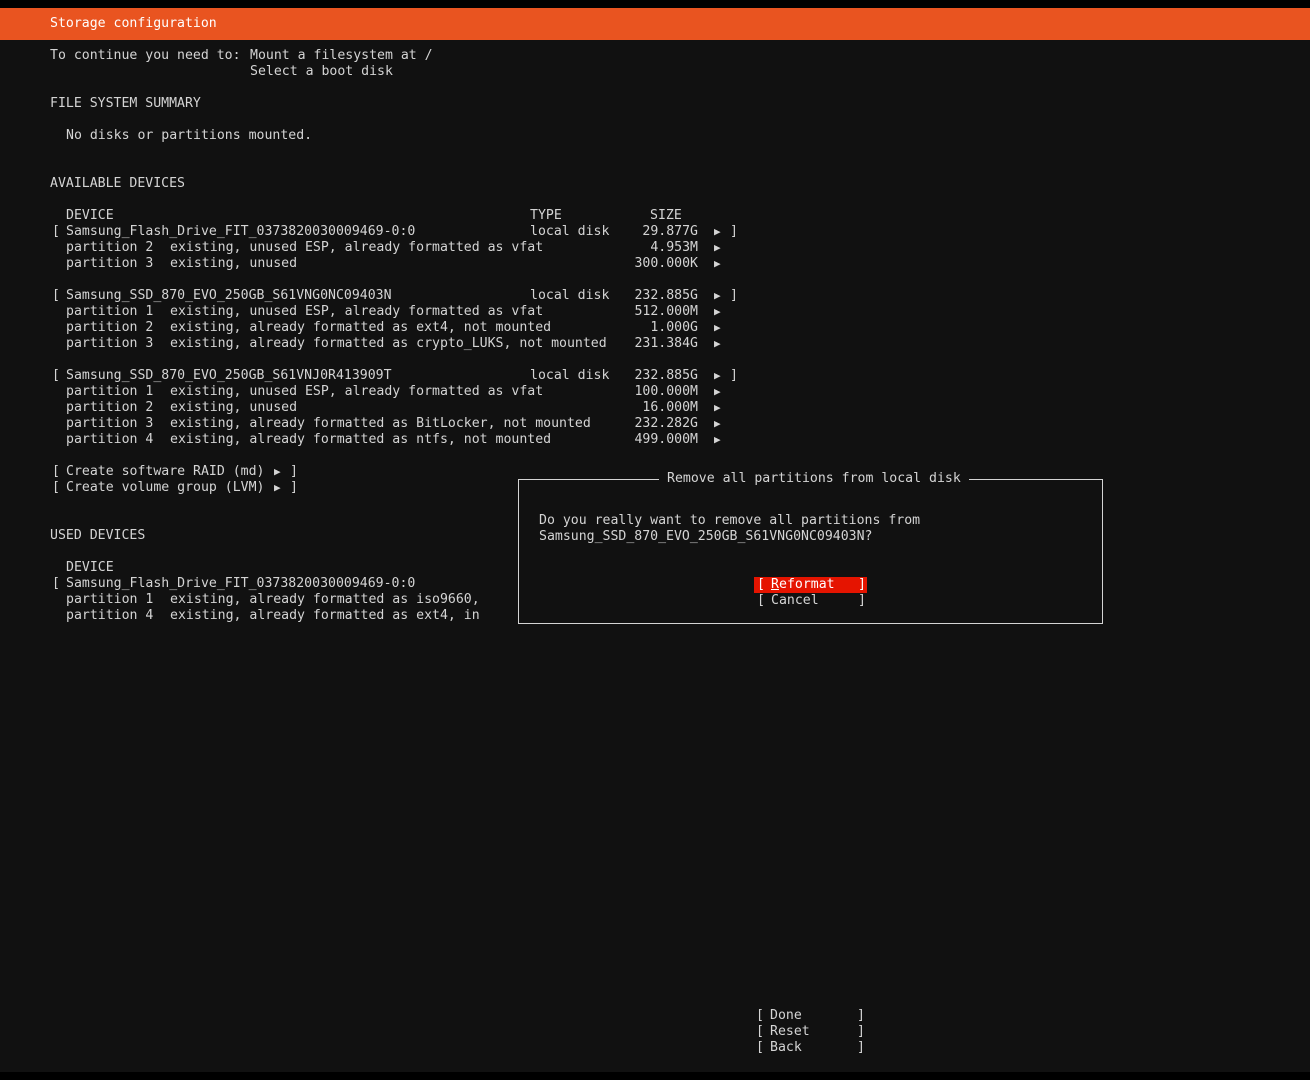 This screenshot has height=1080, width=1310. What do you see at coordinates (674, 327) in the screenshot?
I see `partition-size: 1.000G` at bounding box center [674, 327].